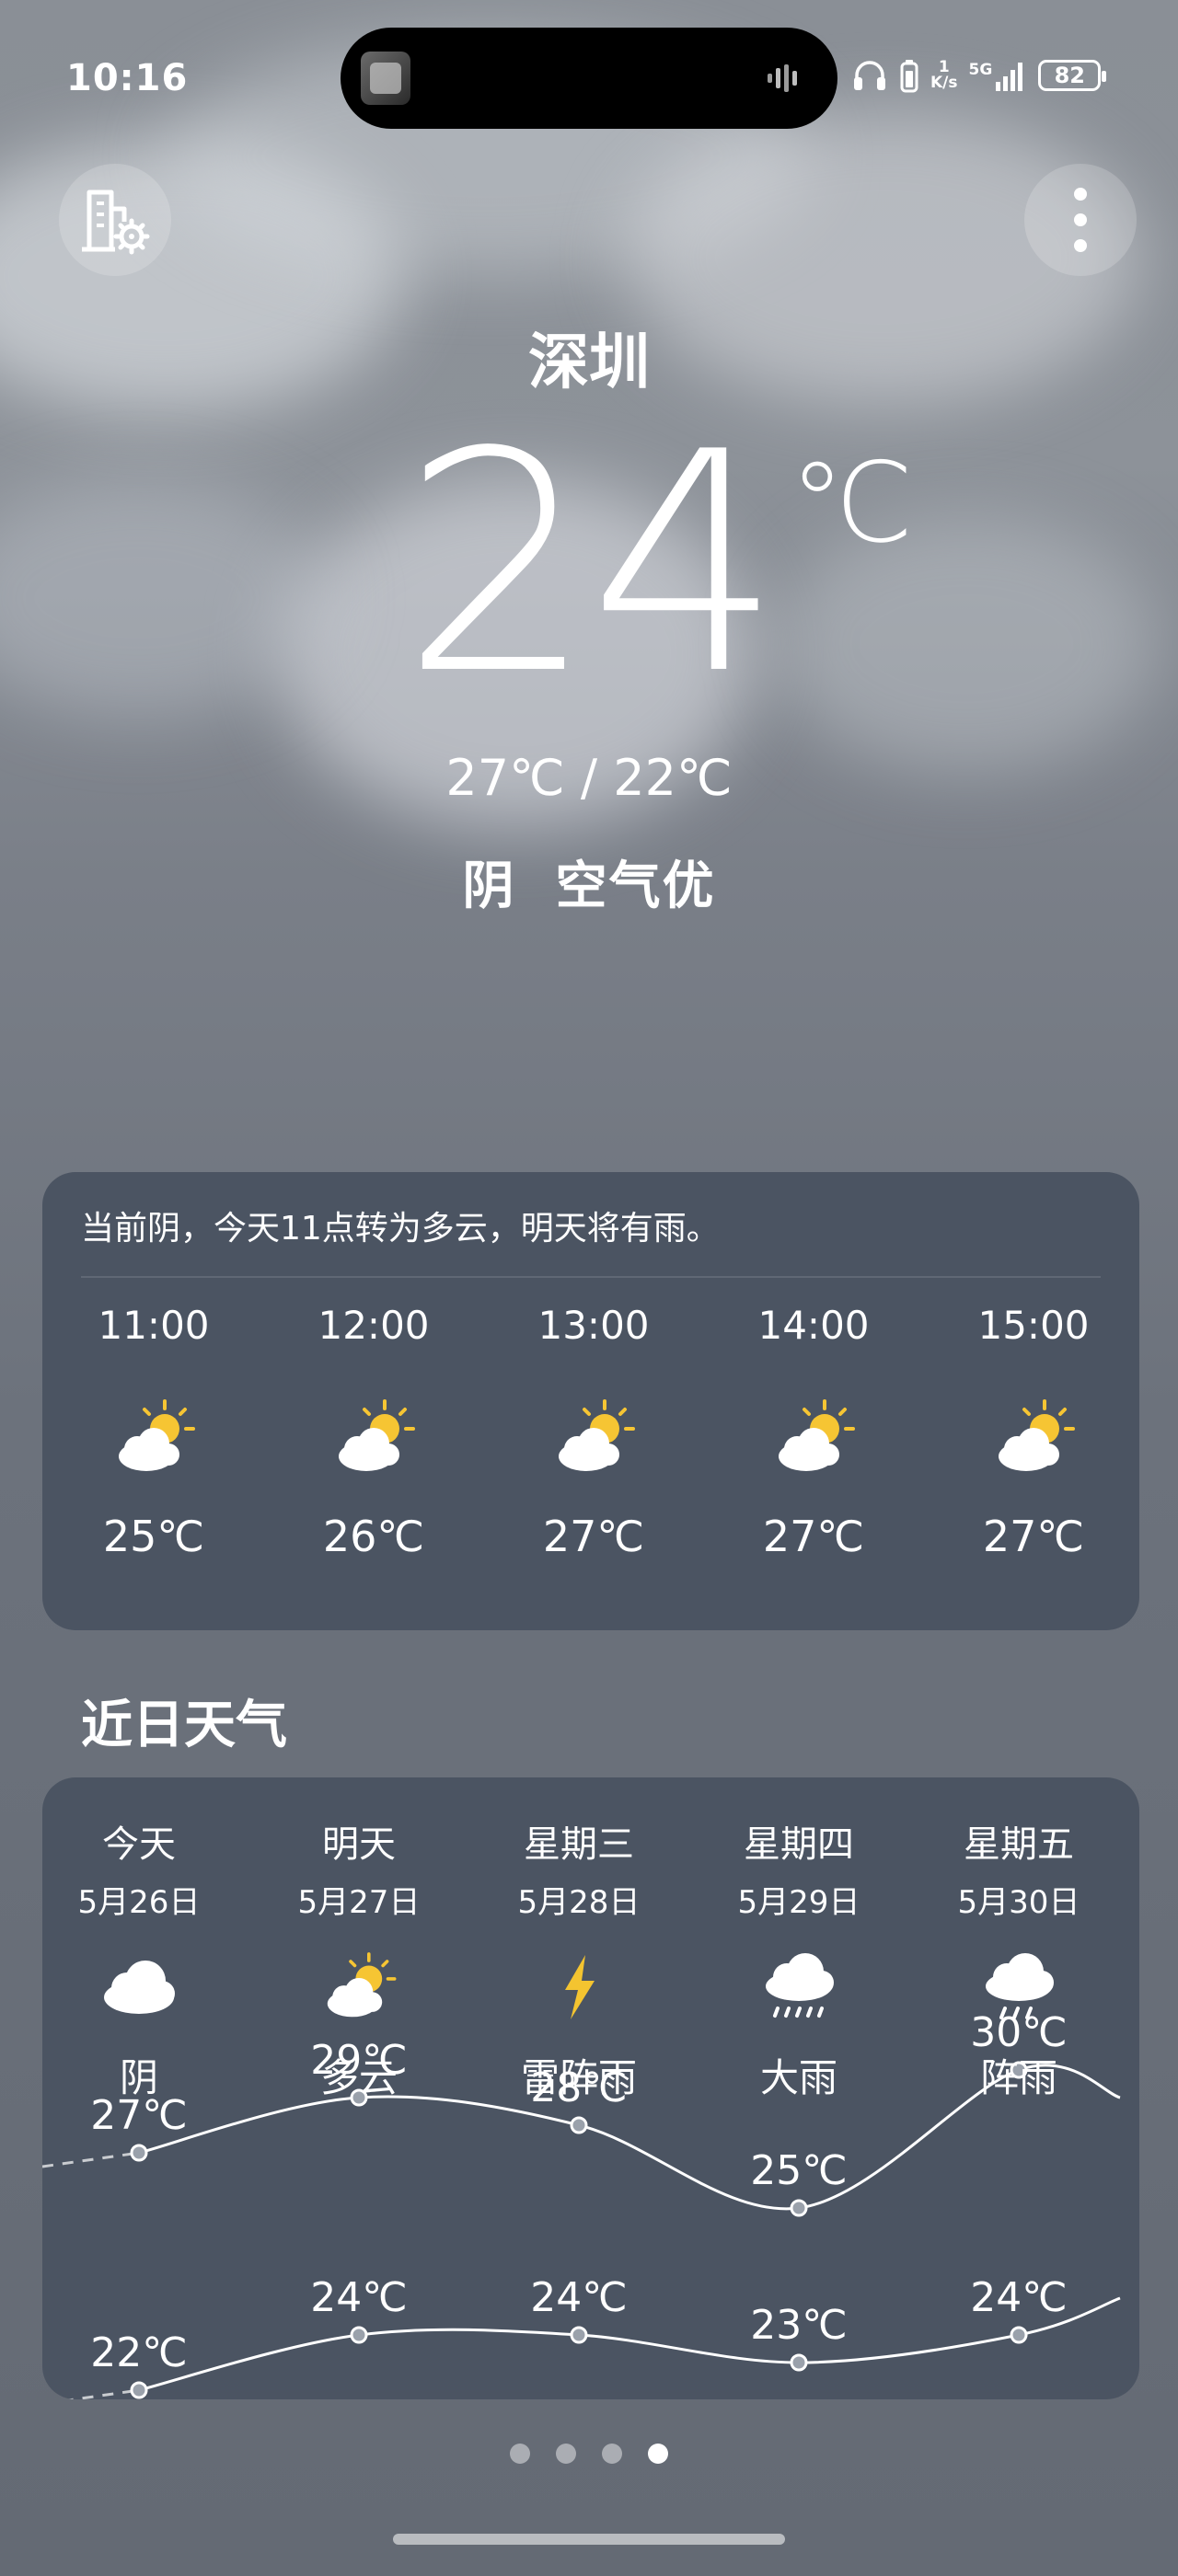  I want to click on signal-group: 5G, so click(998, 75).